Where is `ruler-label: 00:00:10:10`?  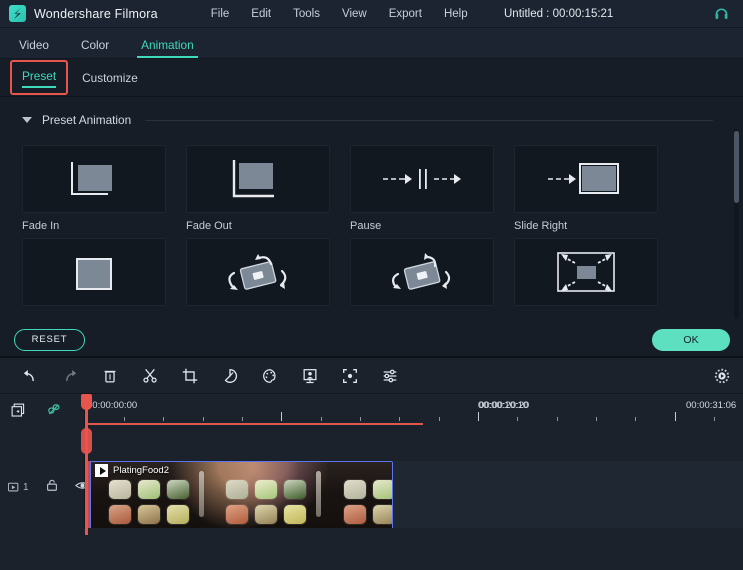 ruler-label: 00:00:10:10 is located at coordinates (503, 405).